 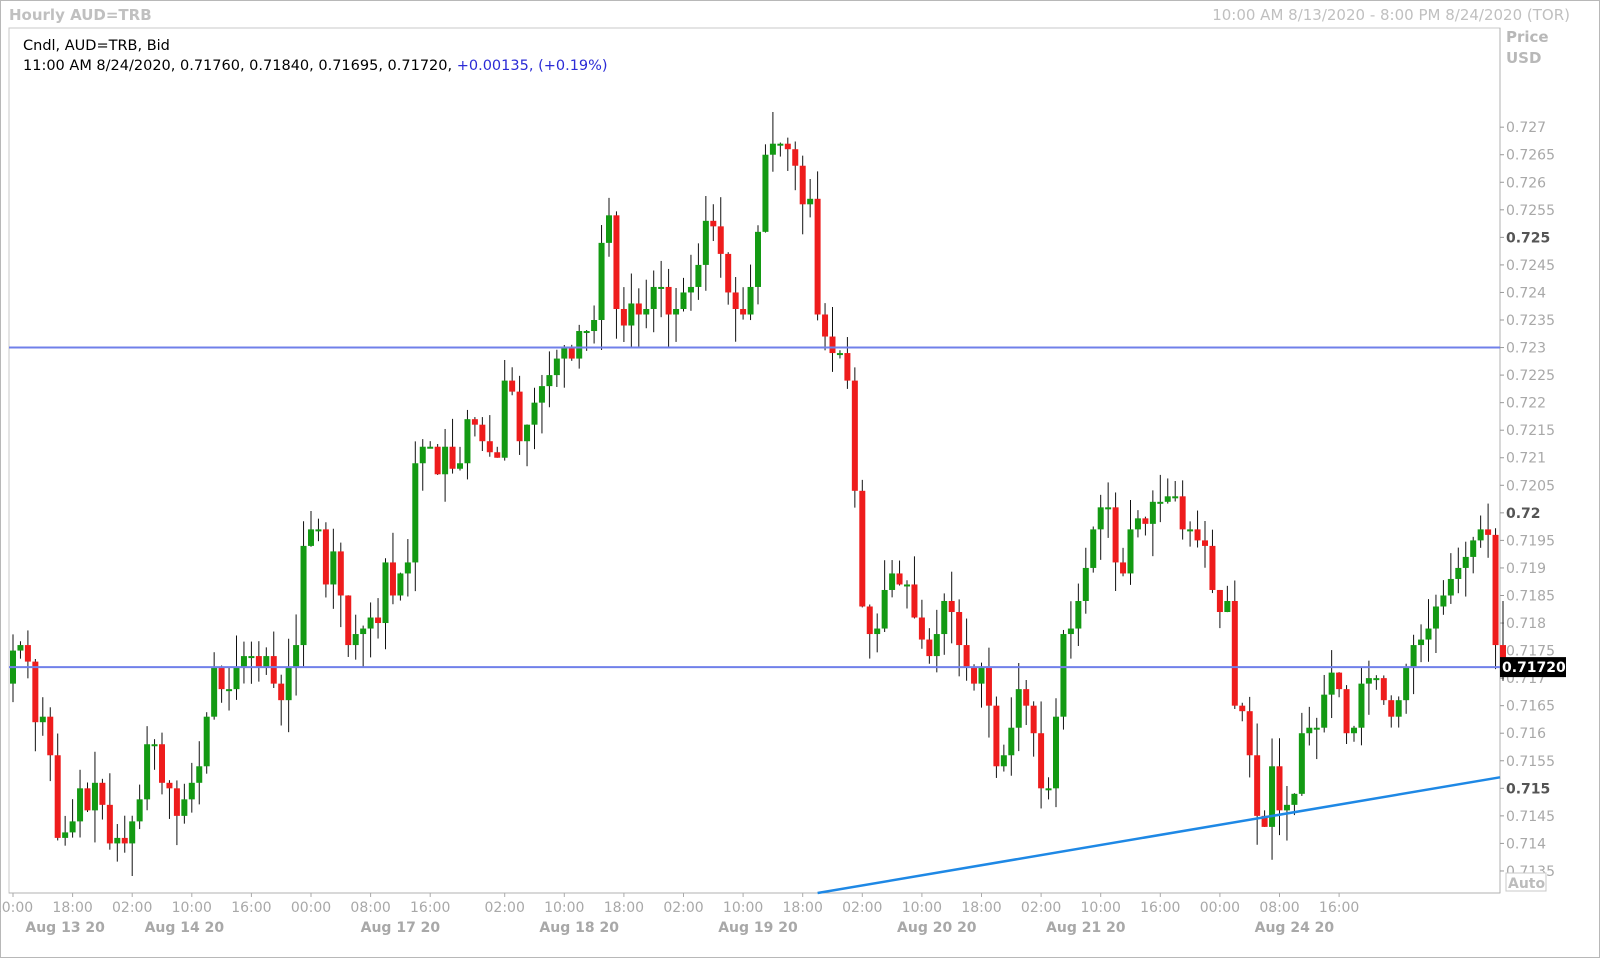 What do you see at coordinates (1339, 908) in the screenshot?
I see `time-tick-label: 16:00` at bounding box center [1339, 908].